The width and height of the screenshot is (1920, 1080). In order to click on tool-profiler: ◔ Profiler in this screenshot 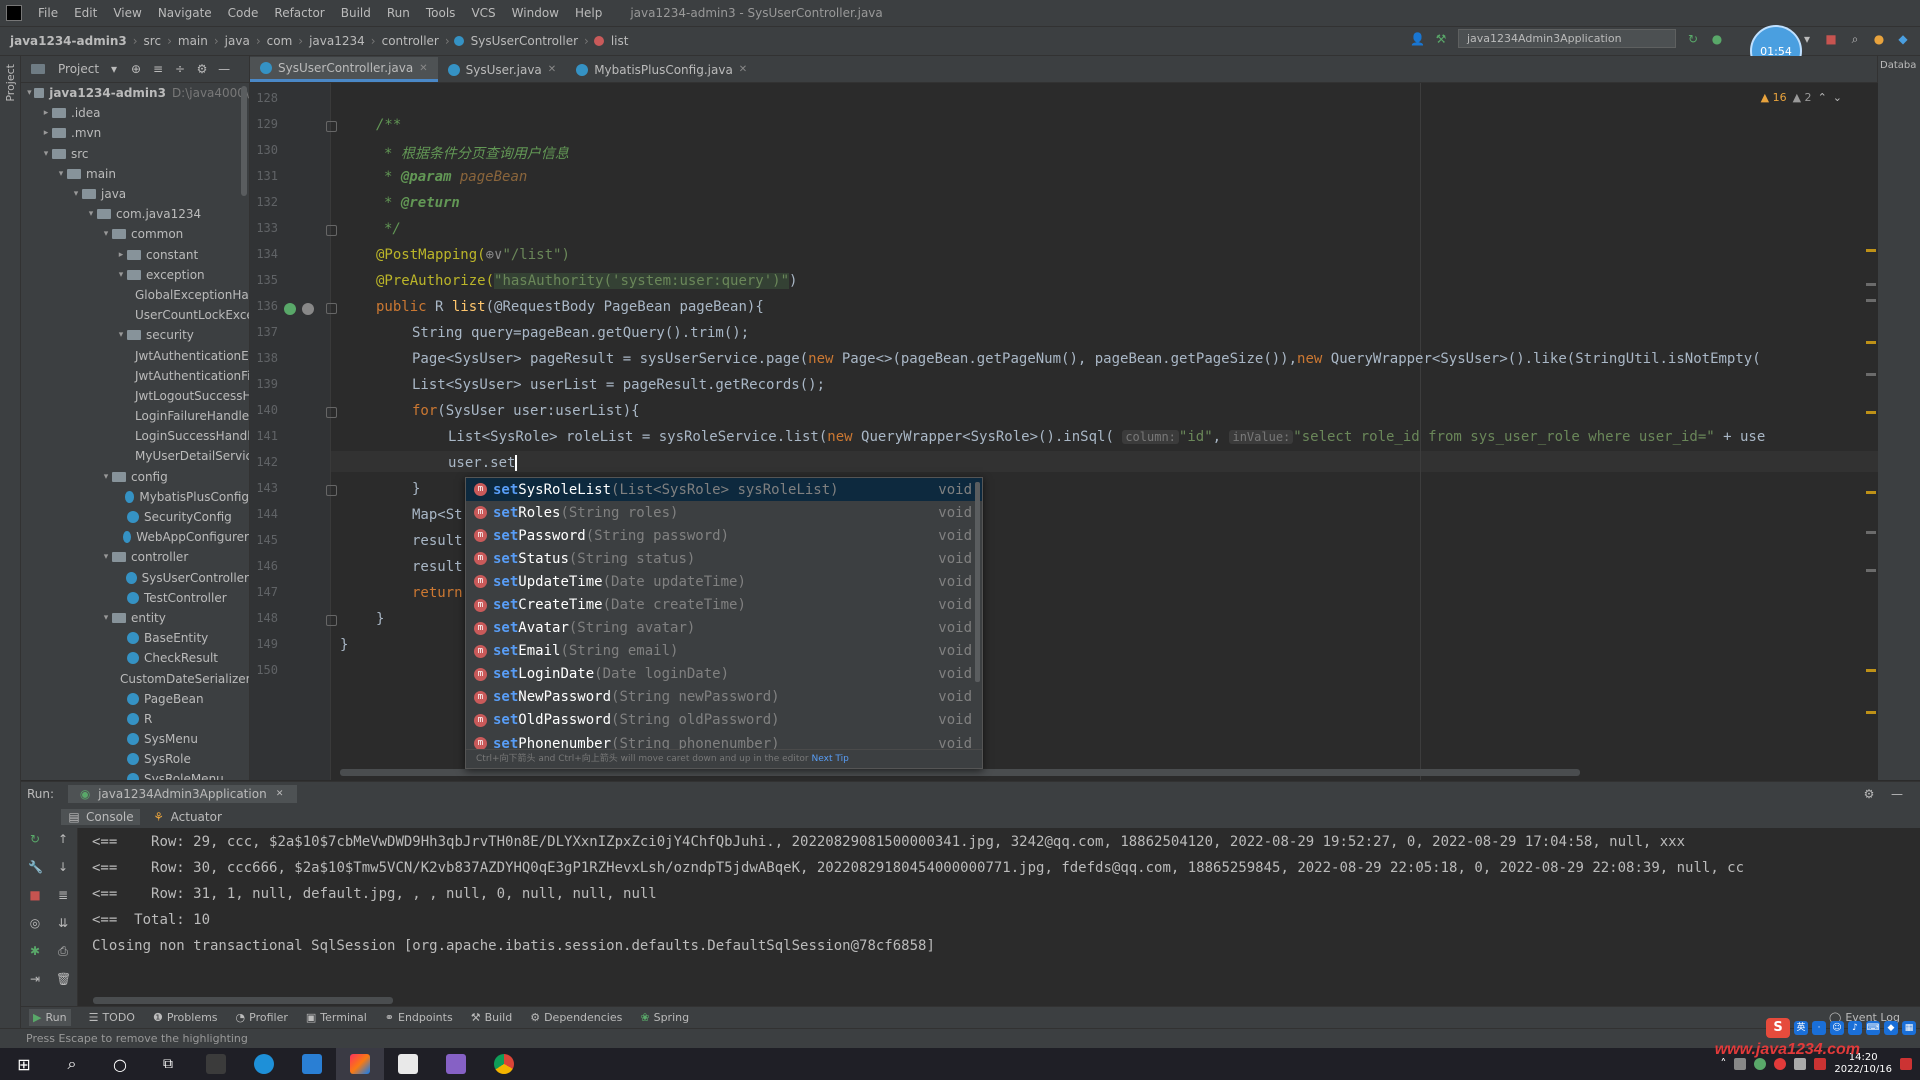, I will do `click(262, 1017)`.